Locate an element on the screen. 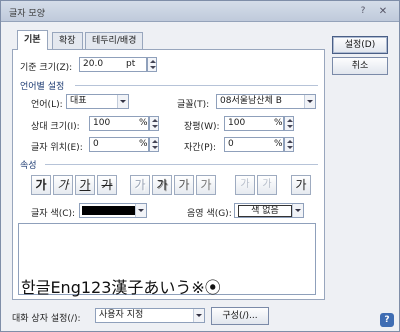 Image resolution: width=400 pixels, height=332 pixels. text-color-label: 글자 색(C): is located at coordinates (53, 214).